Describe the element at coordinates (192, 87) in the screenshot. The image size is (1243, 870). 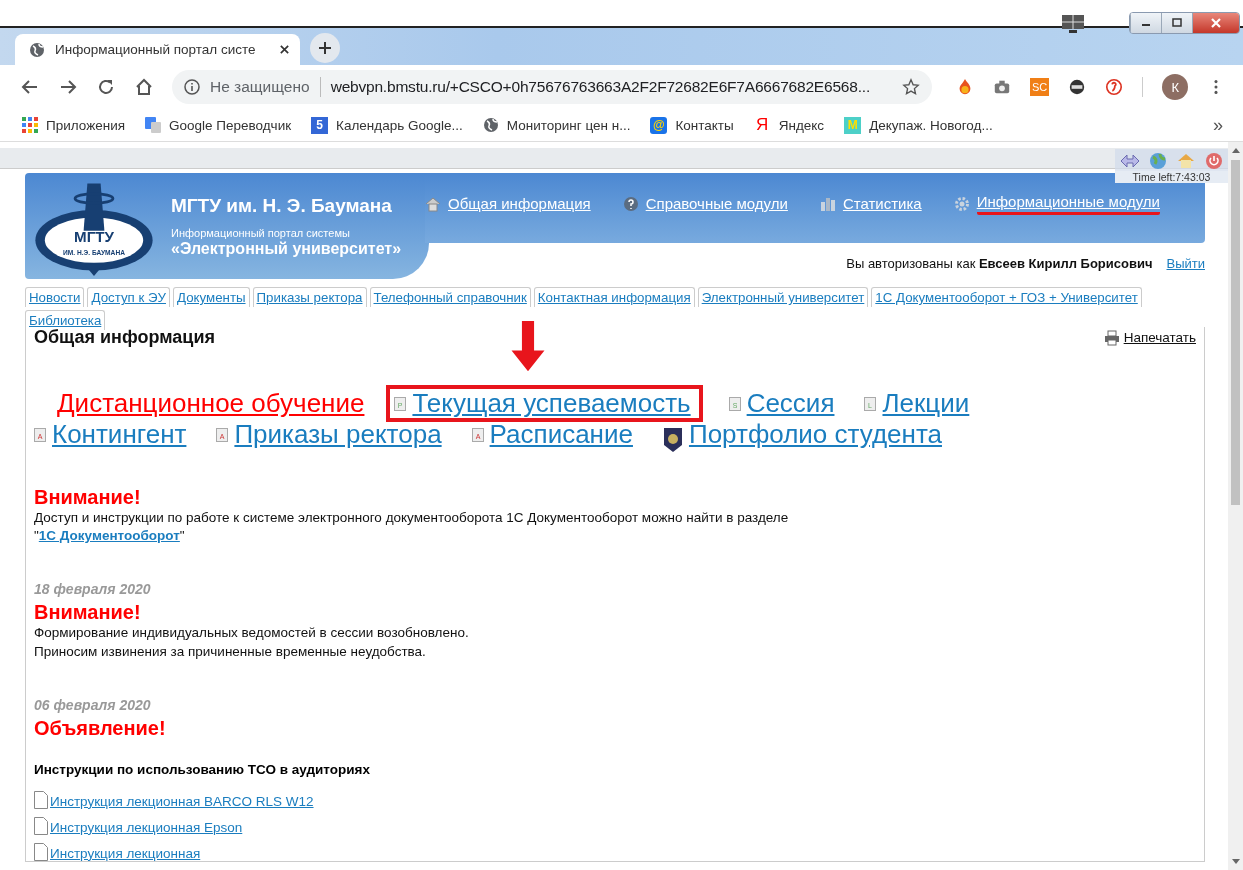
I see `info-icon` at that location.